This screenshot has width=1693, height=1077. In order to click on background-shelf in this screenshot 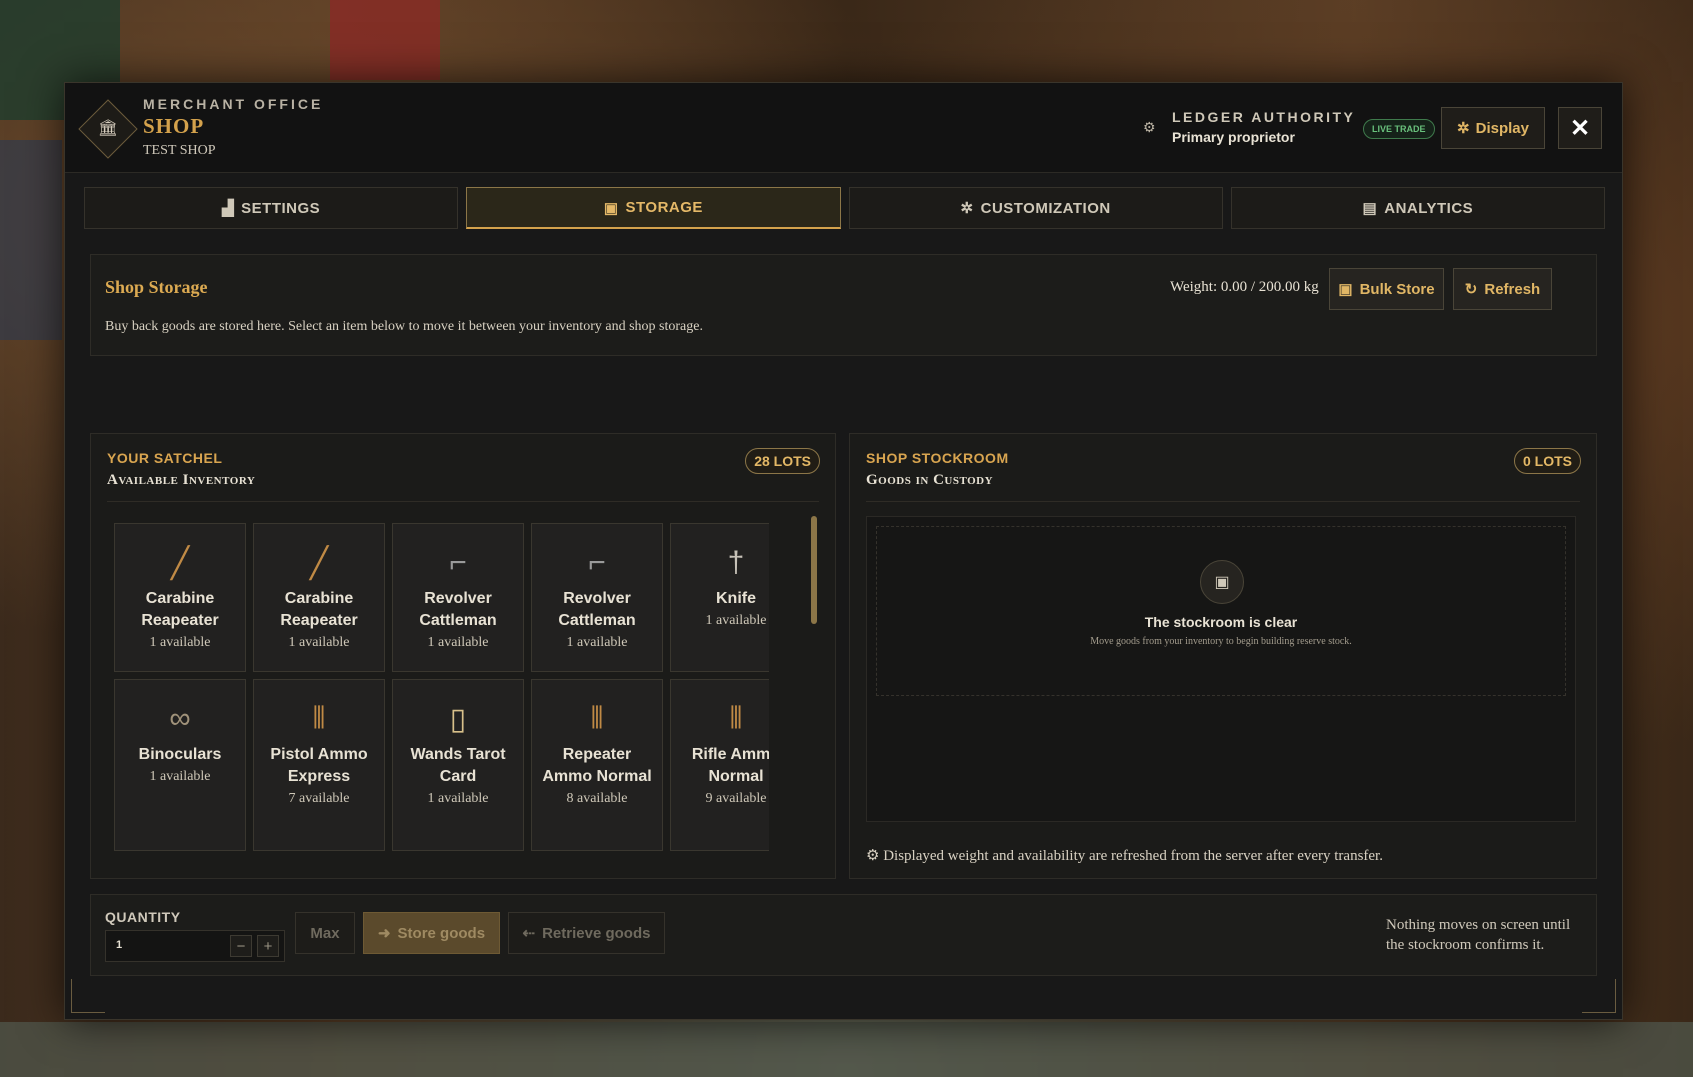, I will do `click(31, 240)`.